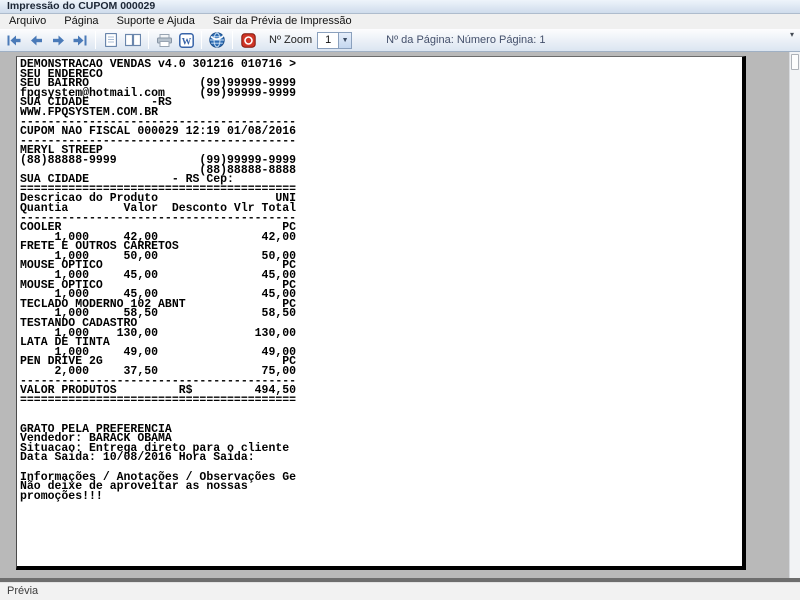  What do you see at coordinates (335, 40) in the screenshot?
I see `zoom-select: 1 ▼` at bounding box center [335, 40].